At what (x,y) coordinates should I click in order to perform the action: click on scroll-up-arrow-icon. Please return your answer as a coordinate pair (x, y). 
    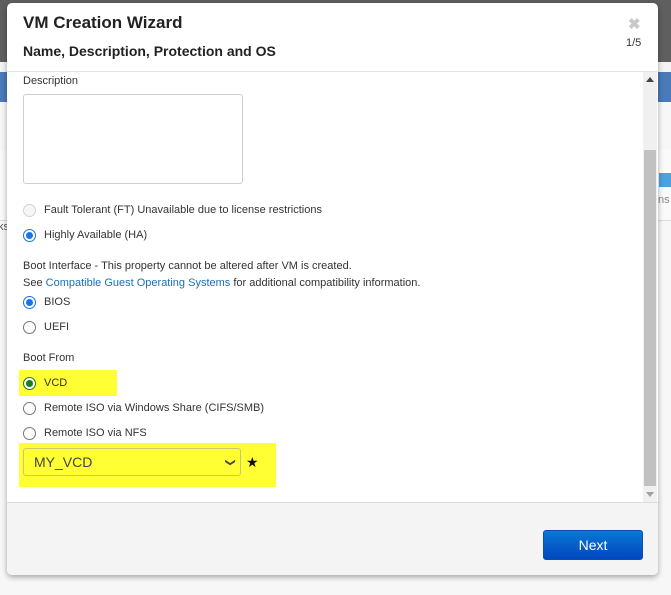
    Looking at the image, I should click on (650, 79).